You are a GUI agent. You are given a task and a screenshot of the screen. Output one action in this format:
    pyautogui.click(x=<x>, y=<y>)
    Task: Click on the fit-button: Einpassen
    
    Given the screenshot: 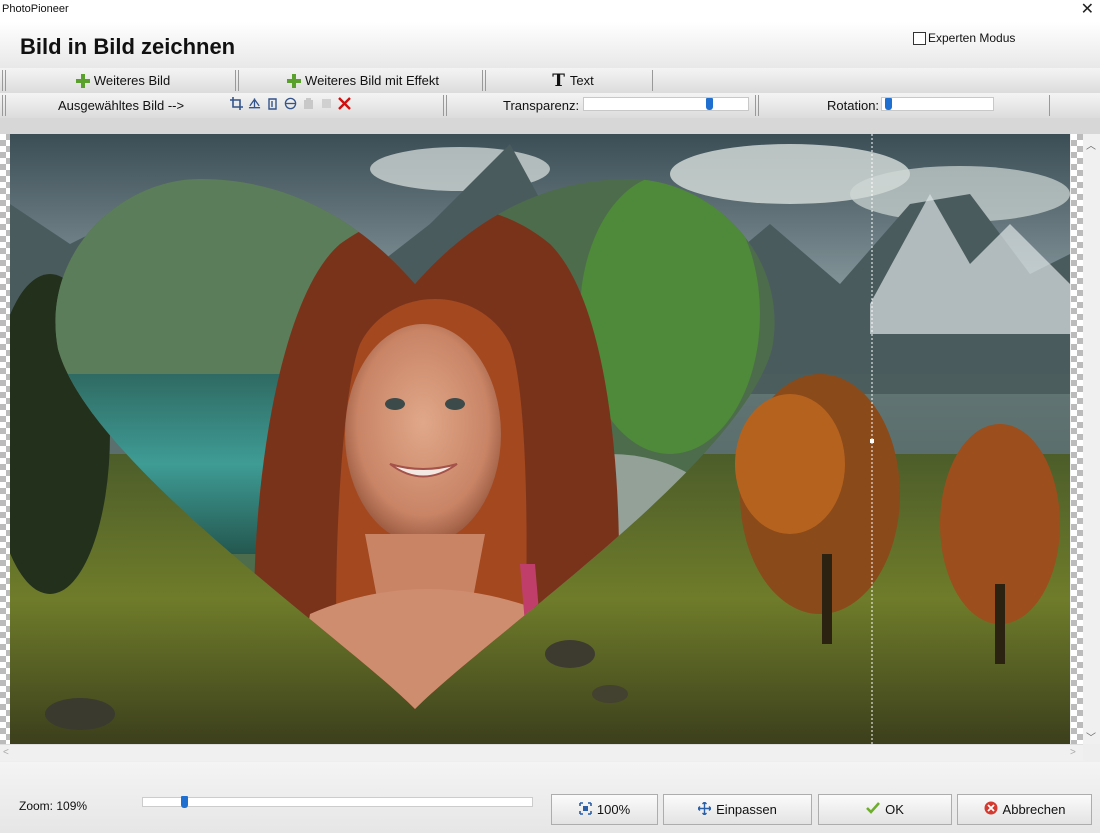 What is the action you would take?
    pyautogui.click(x=737, y=809)
    